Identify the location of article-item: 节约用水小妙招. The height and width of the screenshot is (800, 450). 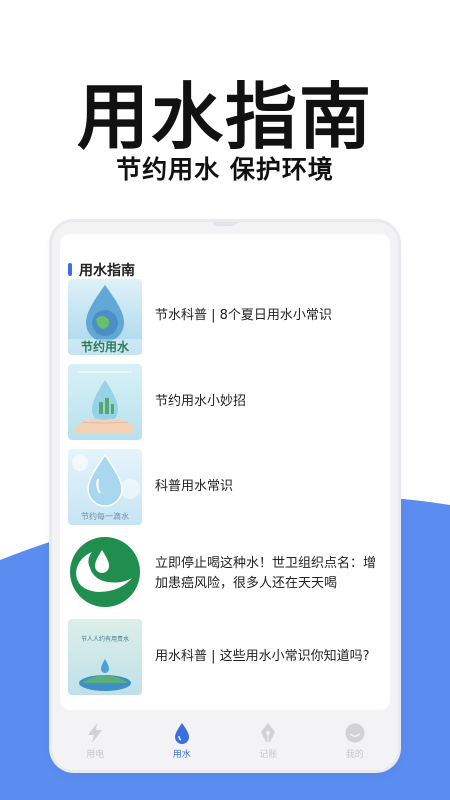
(222, 403).